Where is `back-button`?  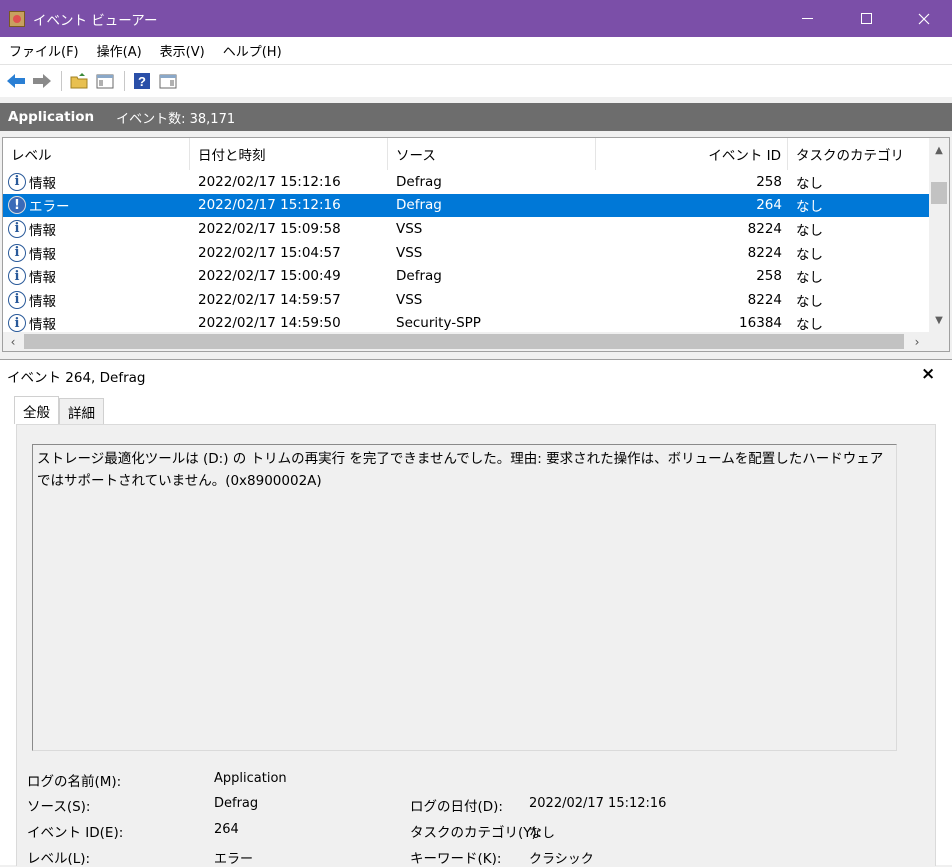 back-button is located at coordinates (16, 81).